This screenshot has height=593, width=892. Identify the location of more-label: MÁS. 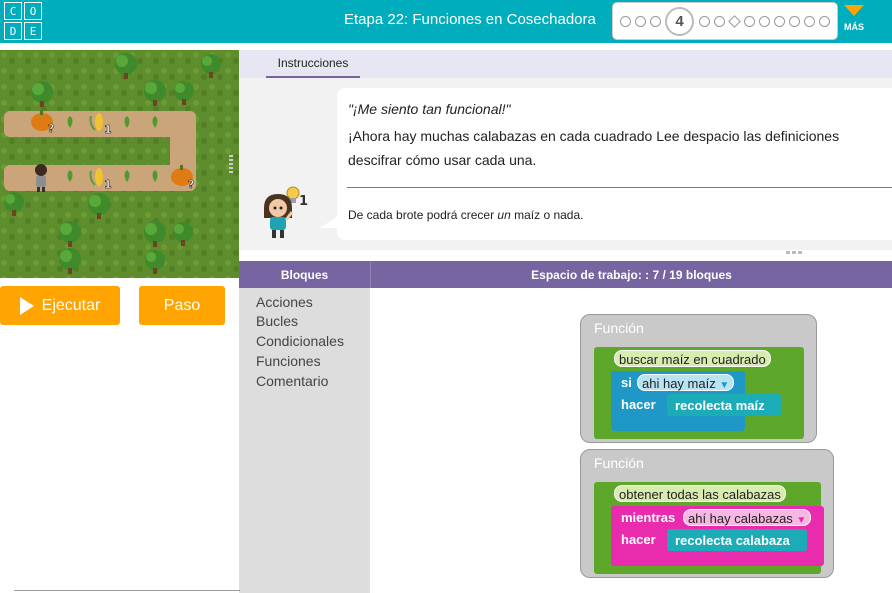
(854, 27).